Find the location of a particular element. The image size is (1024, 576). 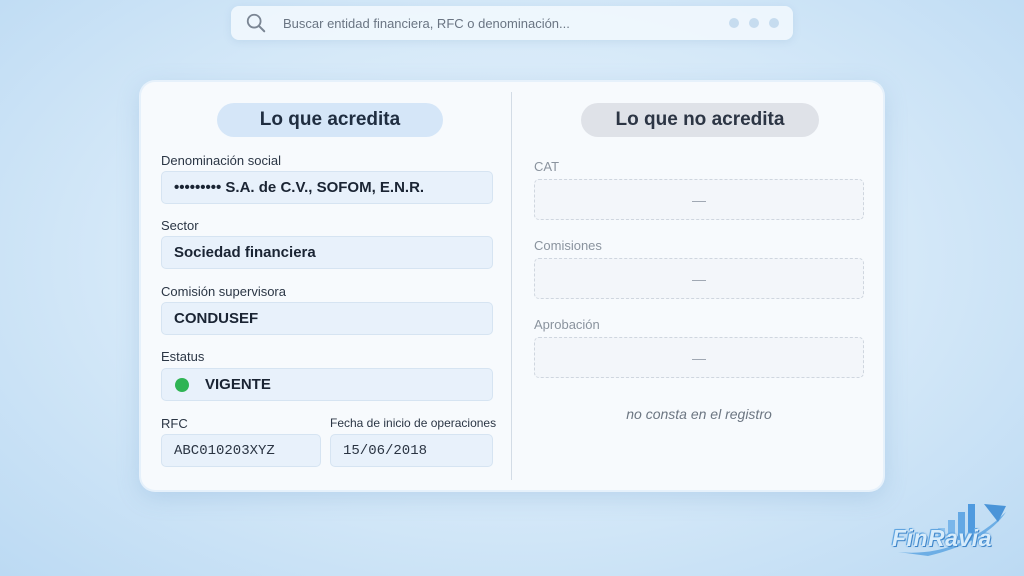

comisiones-field: — is located at coordinates (699, 278).